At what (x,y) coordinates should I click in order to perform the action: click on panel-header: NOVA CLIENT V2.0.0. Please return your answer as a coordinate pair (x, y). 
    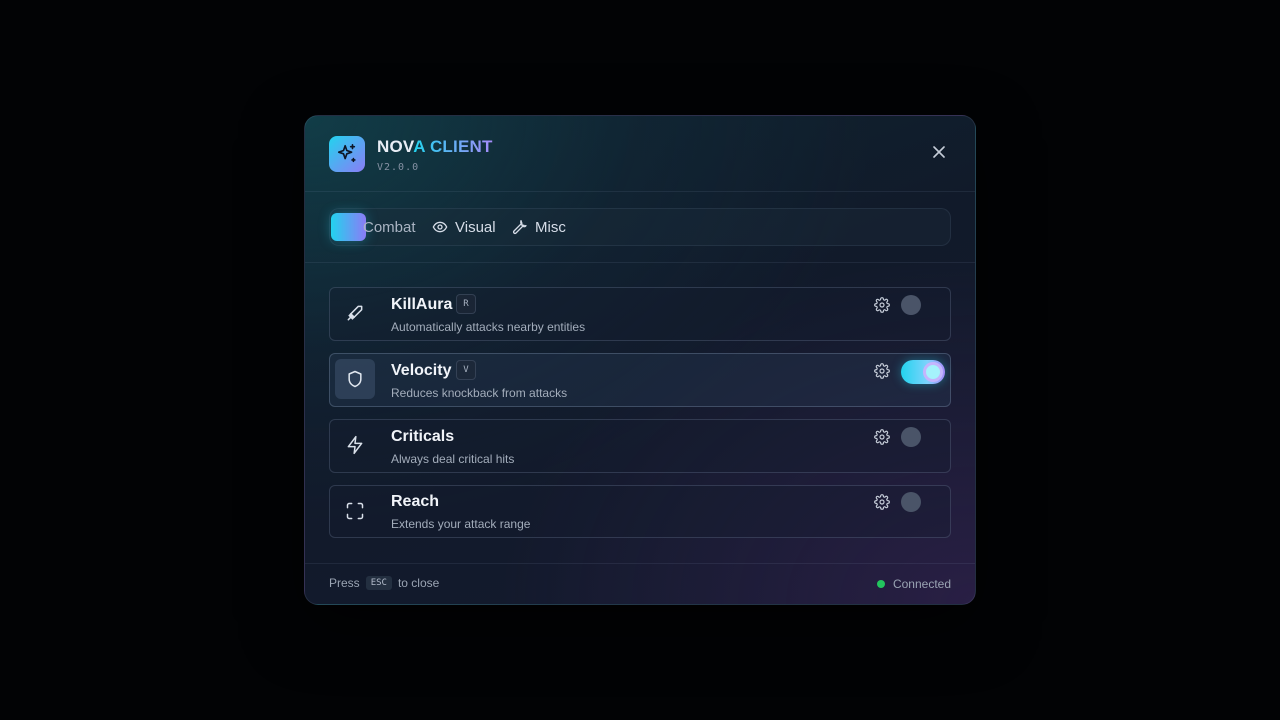
    Looking at the image, I should click on (640, 154).